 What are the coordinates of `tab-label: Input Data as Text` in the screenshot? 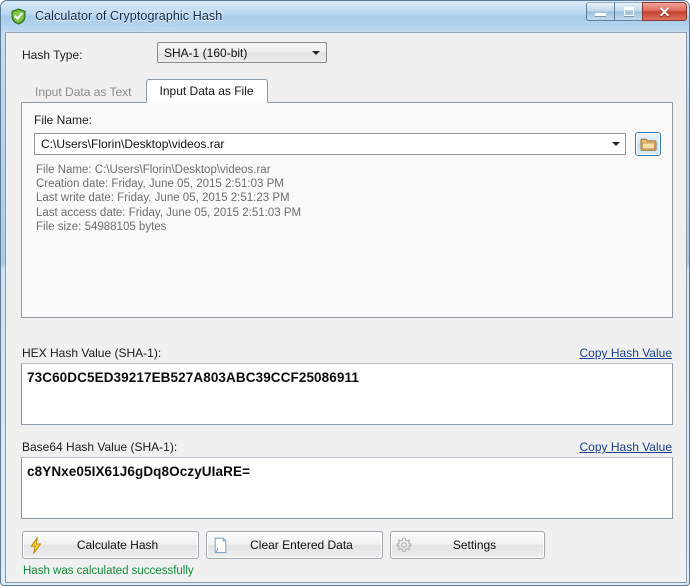 It's located at (83, 92).